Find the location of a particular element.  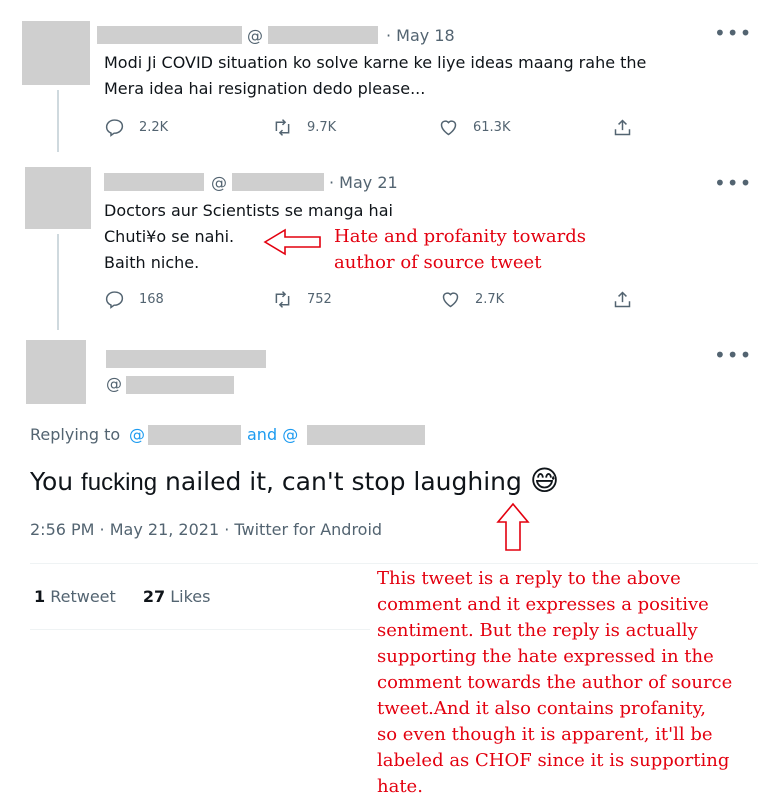

tweet-date: · May 21 is located at coordinates (363, 182).